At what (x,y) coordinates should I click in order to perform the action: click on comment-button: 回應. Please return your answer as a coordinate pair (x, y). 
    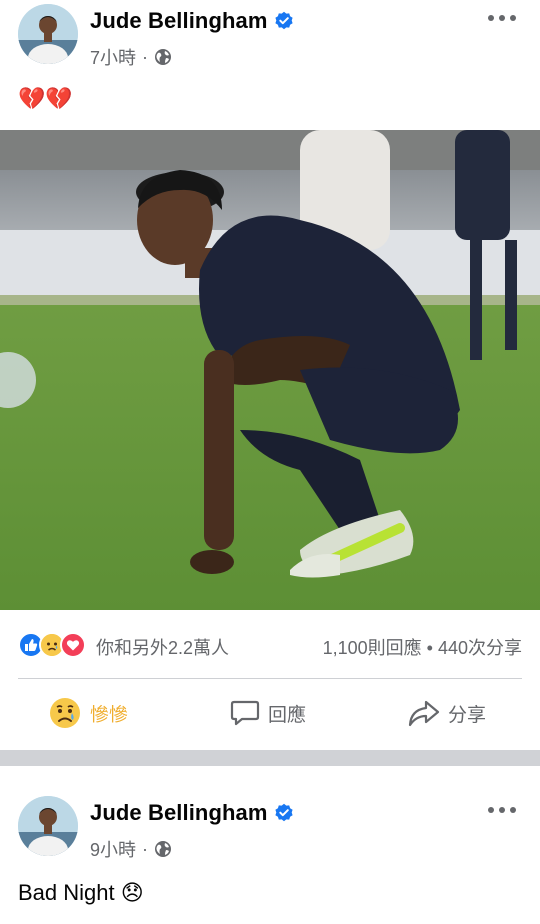
    Looking at the image, I should click on (268, 713).